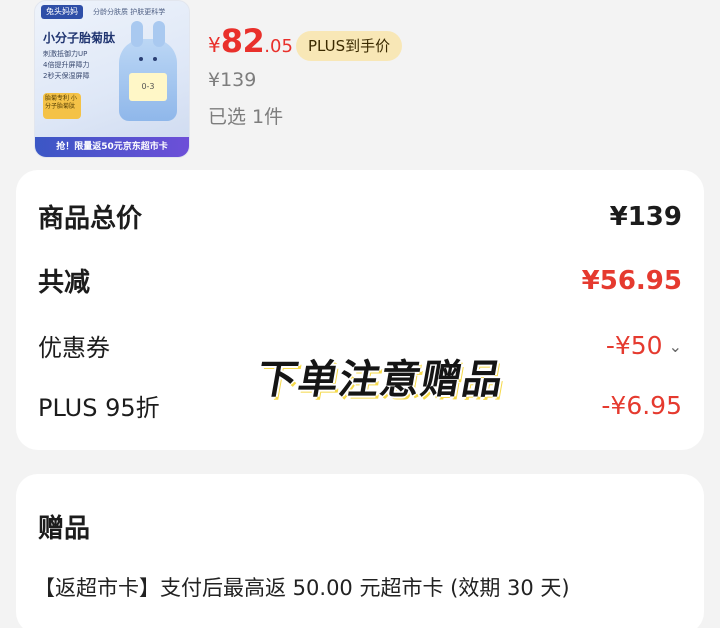  I want to click on brand-tagline: 分龄分肤质 护肤更科学, so click(129, 12).